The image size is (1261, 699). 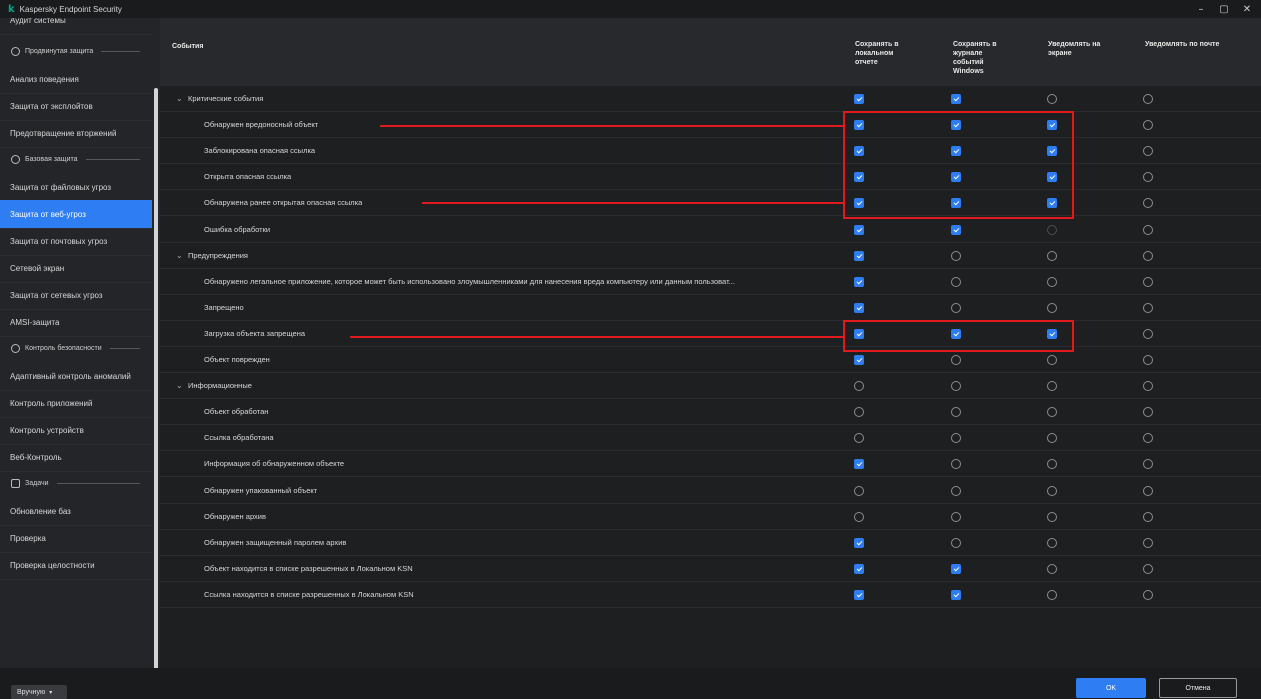 What do you see at coordinates (710, 386) in the screenshot?
I see `table-group-row: ⌄ Информационные` at bounding box center [710, 386].